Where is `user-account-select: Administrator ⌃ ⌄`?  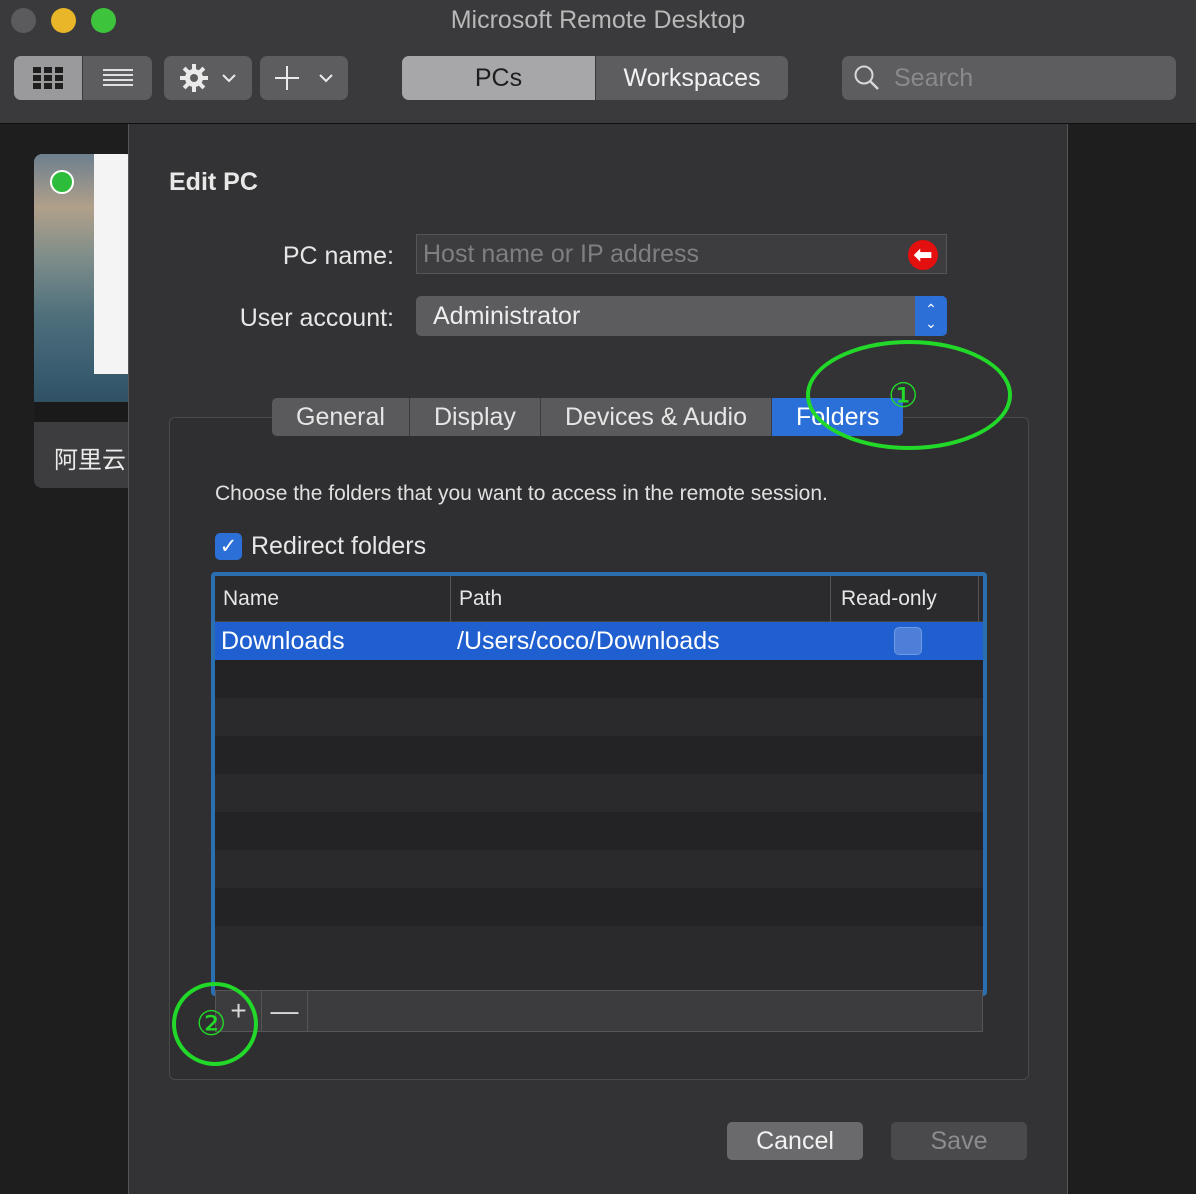 user-account-select: Administrator ⌃ ⌄ is located at coordinates (681, 316).